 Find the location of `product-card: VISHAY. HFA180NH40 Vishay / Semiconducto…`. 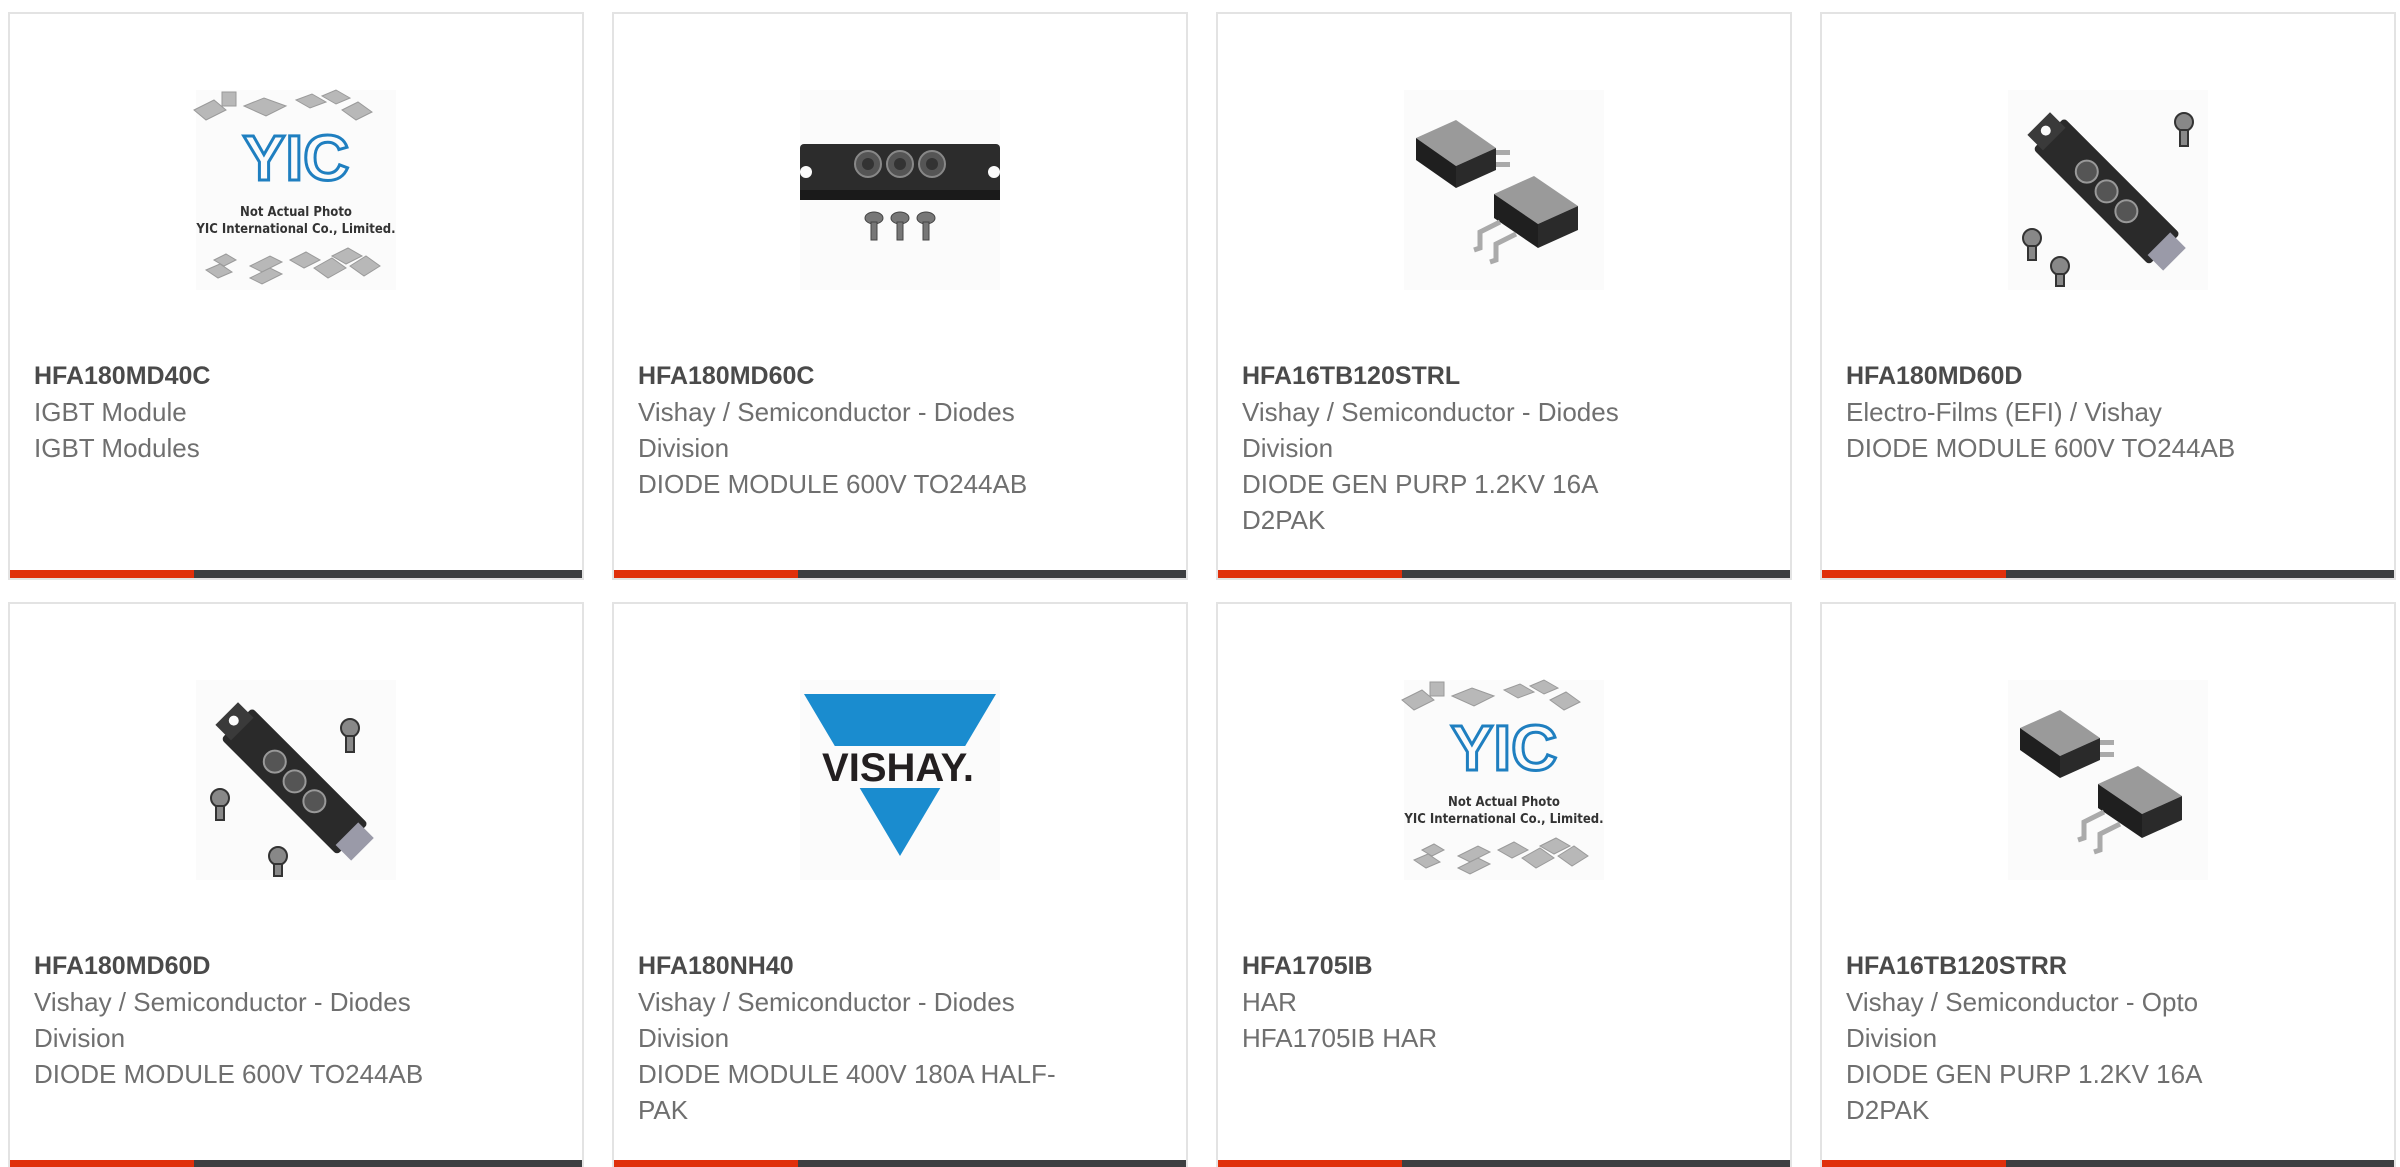

product-card: VISHAY. HFA180NH40 Vishay / Semiconducto… is located at coordinates (900, 884).